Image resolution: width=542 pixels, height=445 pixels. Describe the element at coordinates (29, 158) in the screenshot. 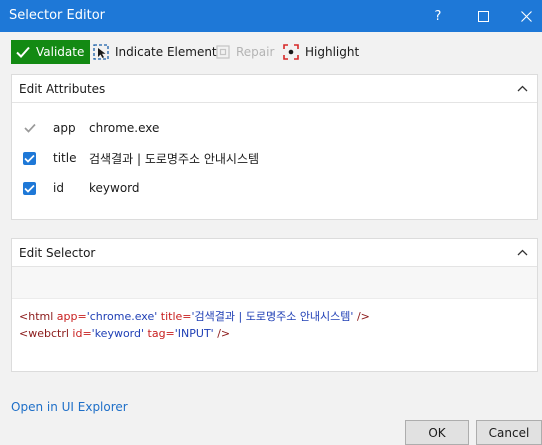

I see `attribute-checkbox-title` at that location.